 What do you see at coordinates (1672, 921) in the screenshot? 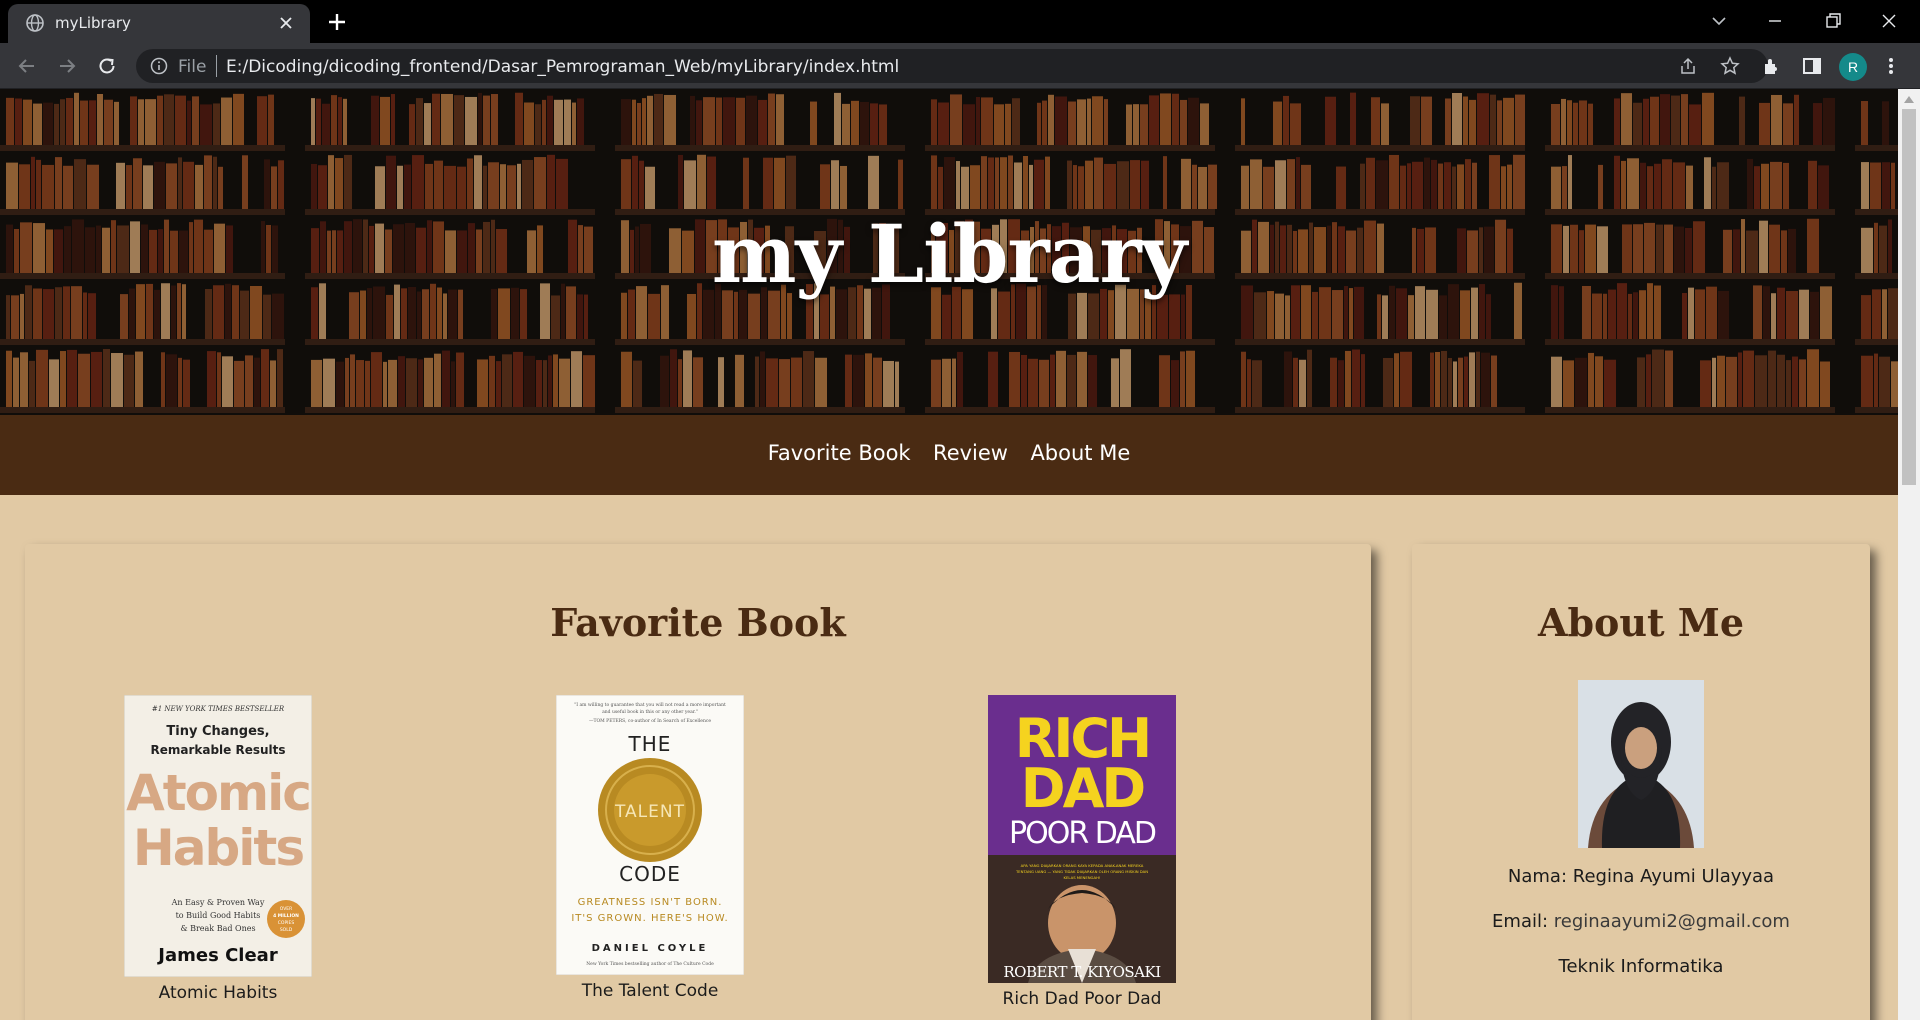
I see `email-link: reginaayumi2@gmail.com` at bounding box center [1672, 921].